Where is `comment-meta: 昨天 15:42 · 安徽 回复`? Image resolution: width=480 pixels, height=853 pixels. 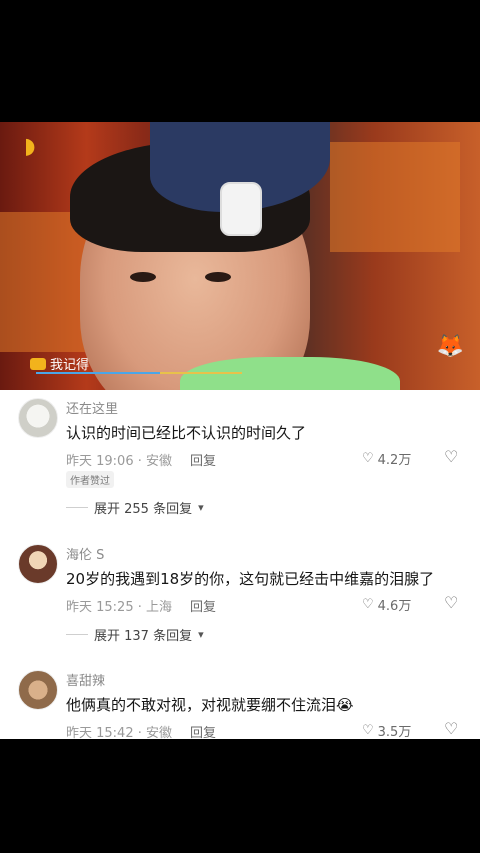
comment-meta: 昨天 15:42 · 安徽 回复 is located at coordinates (141, 730).